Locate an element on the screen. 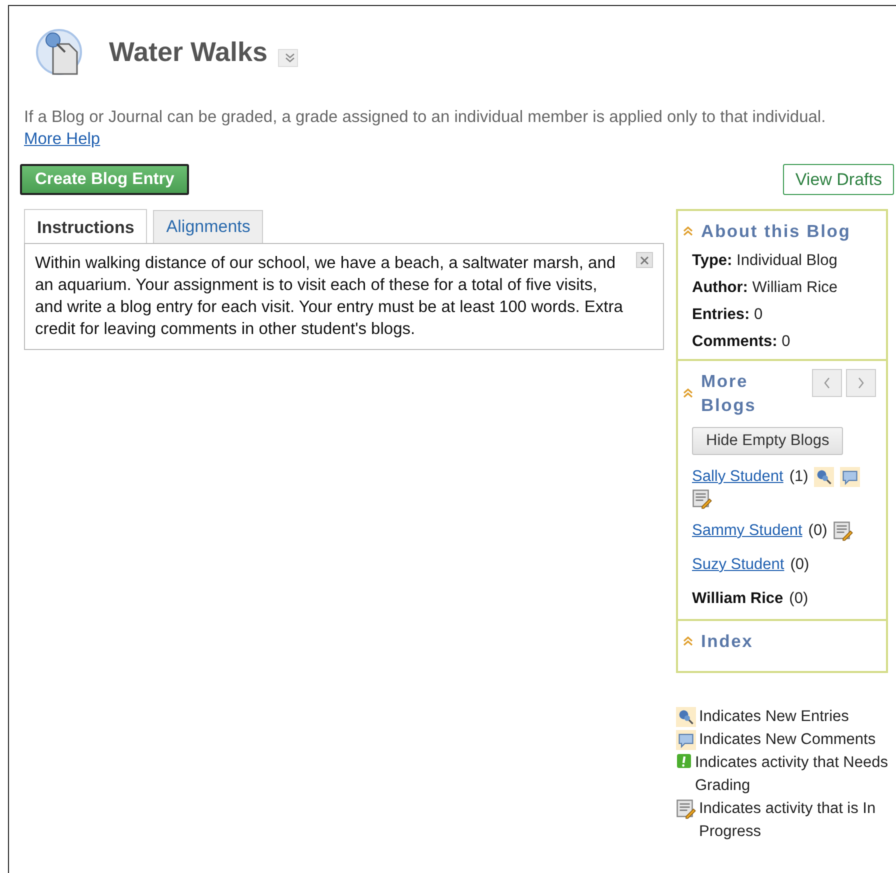 Image resolution: width=896 pixels, height=873 pixels. section-heading: About this Blog is located at coordinates (776, 231).